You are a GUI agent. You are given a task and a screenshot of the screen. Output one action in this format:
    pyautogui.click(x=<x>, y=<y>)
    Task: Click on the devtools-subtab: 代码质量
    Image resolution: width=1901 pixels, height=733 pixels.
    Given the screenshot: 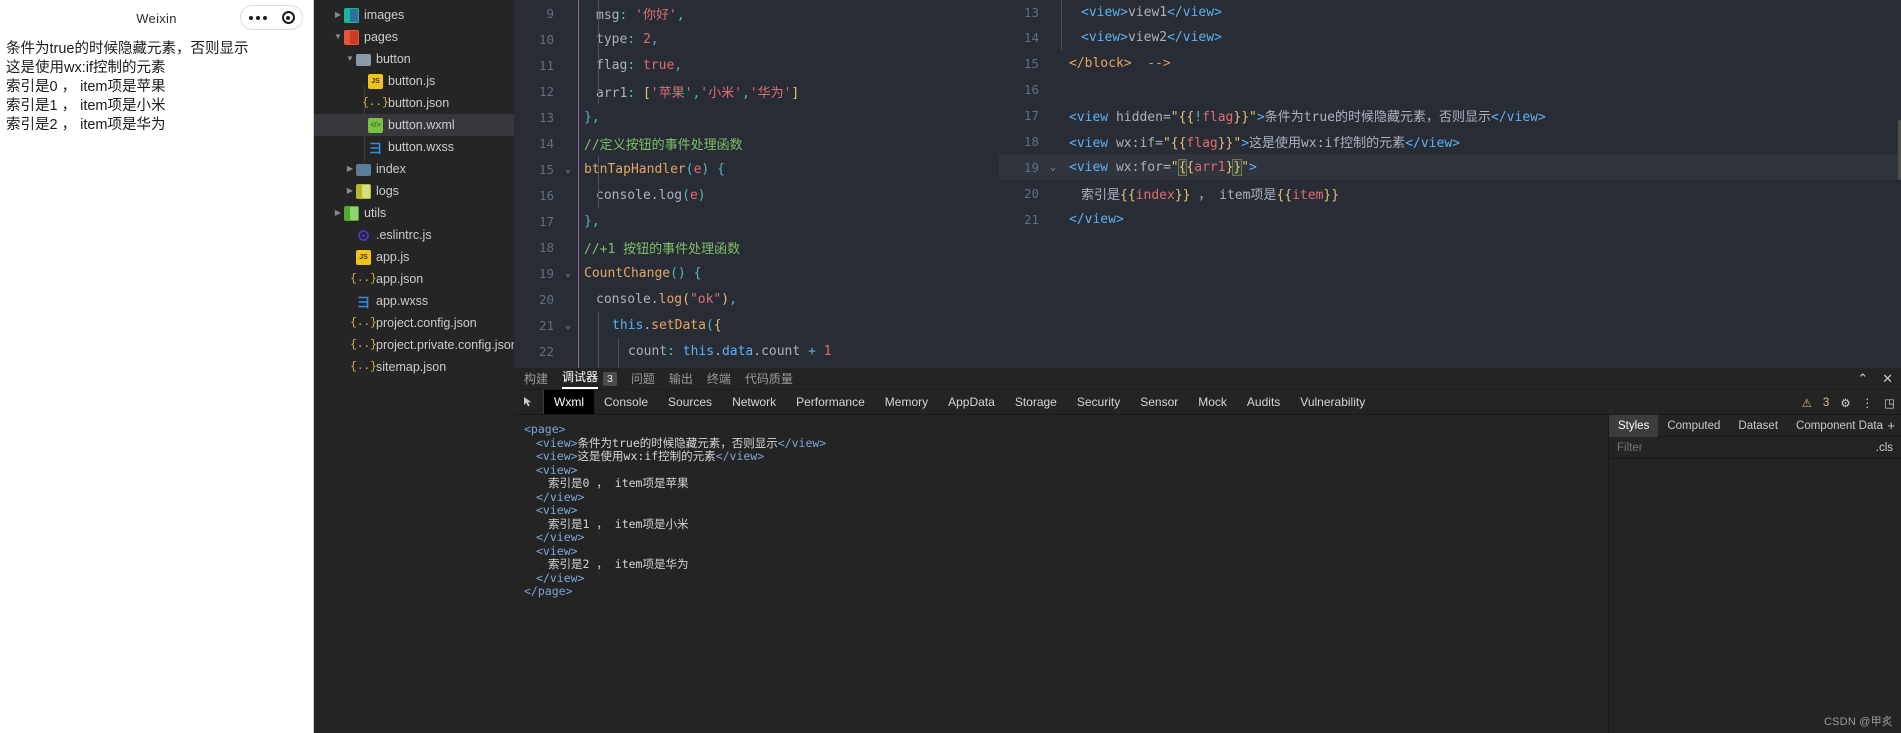 What is the action you would take?
    pyautogui.click(x=769, y=378)
    